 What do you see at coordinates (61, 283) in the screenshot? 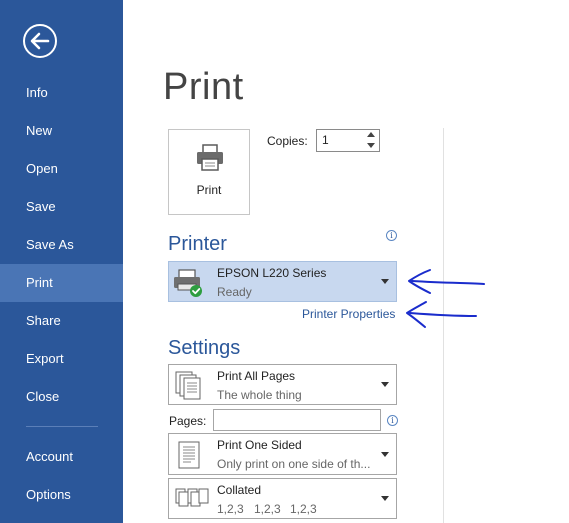
I see `sidebar-item-print: Print` at bounding box center [61, 283].